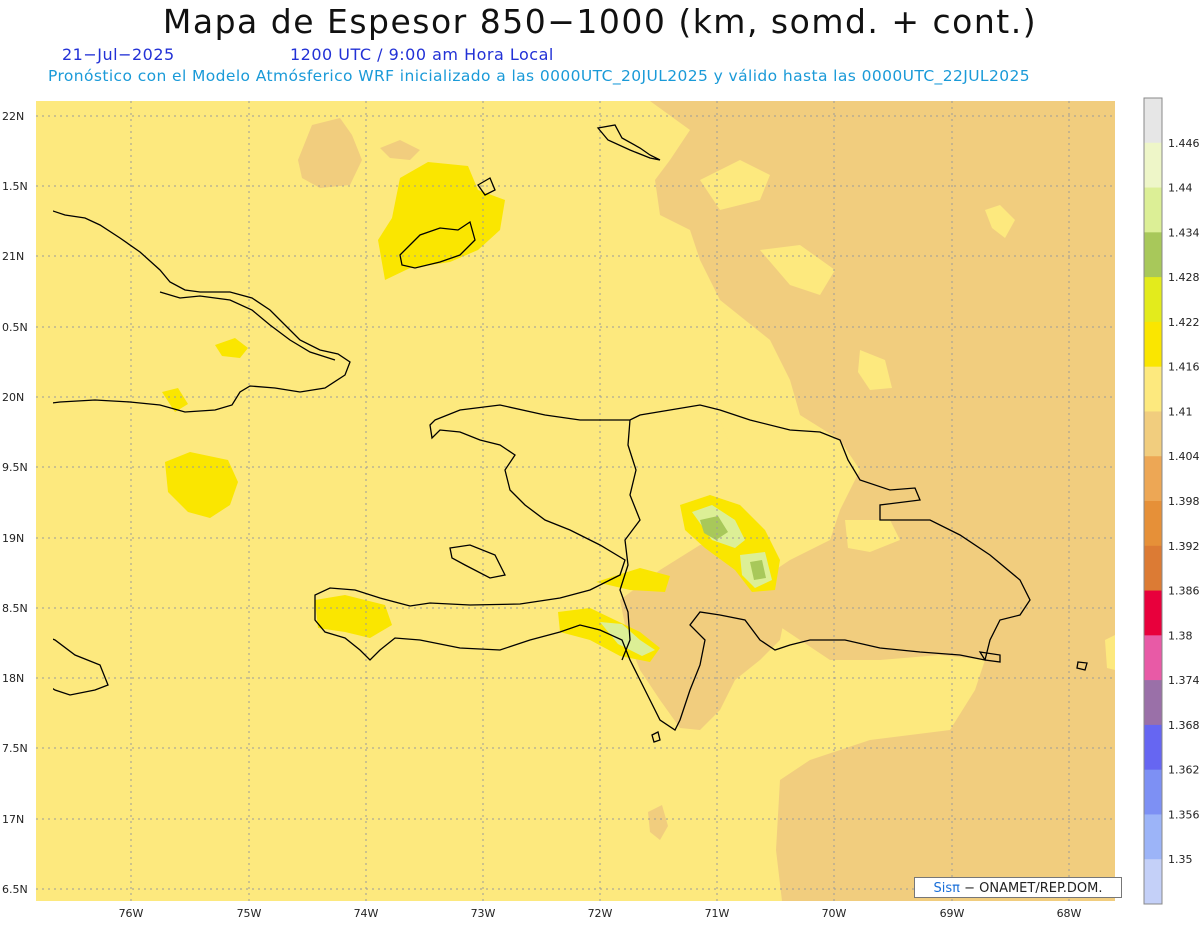 The image size is (1200, 927). What do you see at coordinates (1180, 188) in the screenshot?
I see `colorbar-label: 1.44` at bounding box center [1180, 188].